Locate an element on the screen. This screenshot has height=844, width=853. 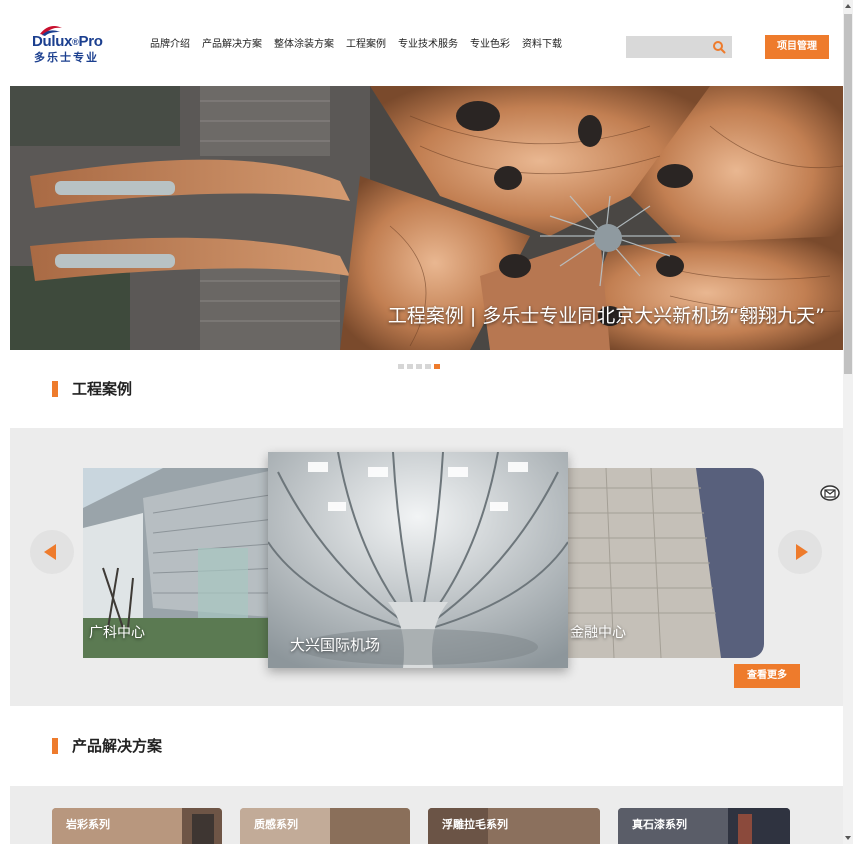
logo-sub-text: 多乐士专业 is located at coordinates (66, 57).